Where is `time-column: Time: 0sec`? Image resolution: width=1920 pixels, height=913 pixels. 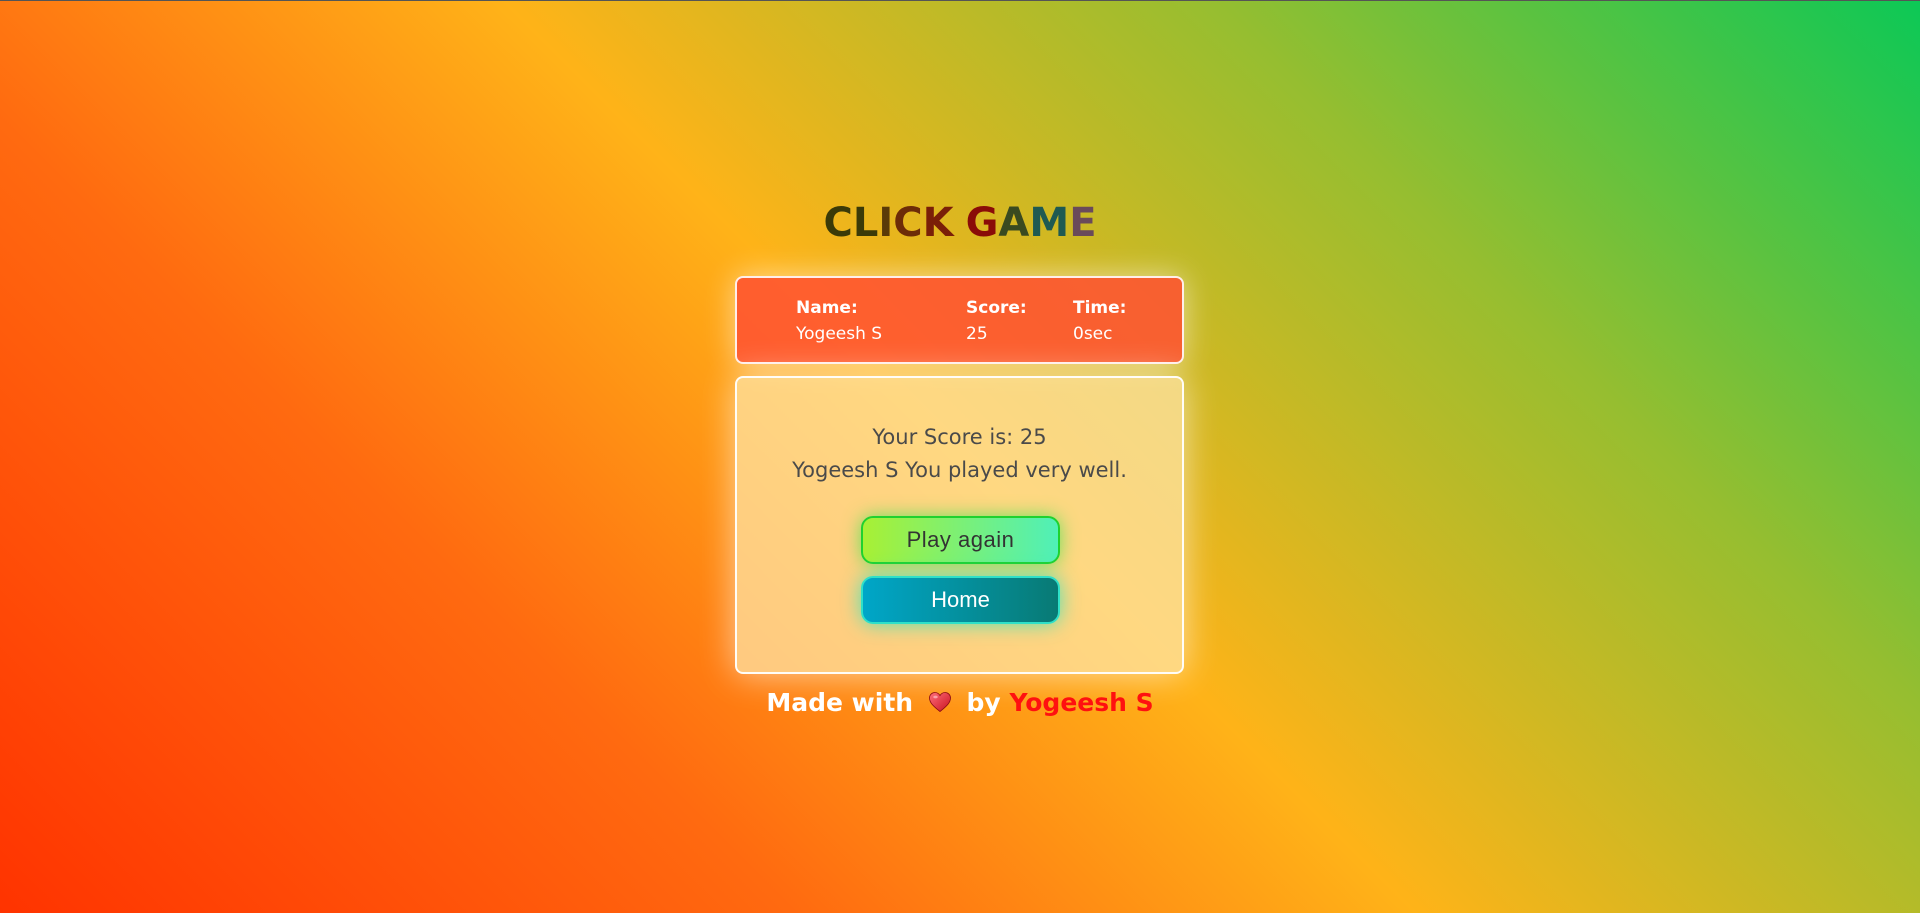 time-column: Time: 0sec is located at coordinates (1099, 322).